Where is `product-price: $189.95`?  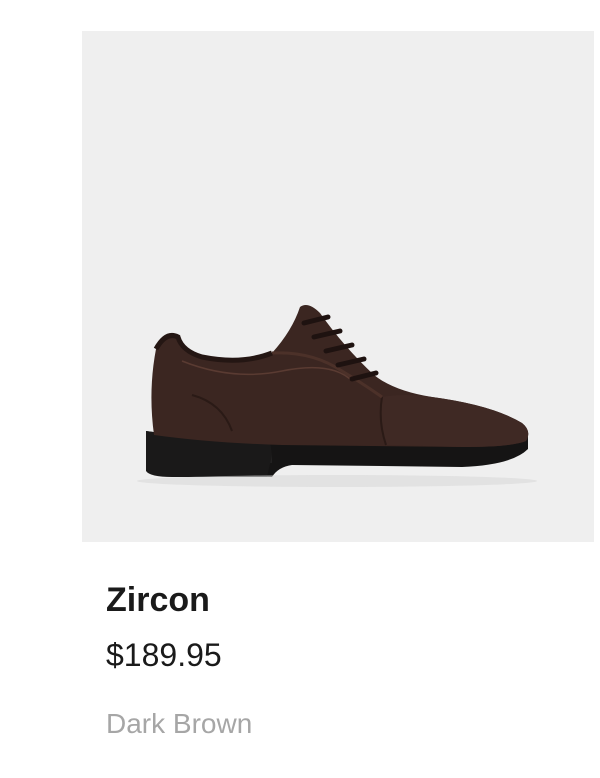 product-price: $189.95 is located at coordinates (164, 655).